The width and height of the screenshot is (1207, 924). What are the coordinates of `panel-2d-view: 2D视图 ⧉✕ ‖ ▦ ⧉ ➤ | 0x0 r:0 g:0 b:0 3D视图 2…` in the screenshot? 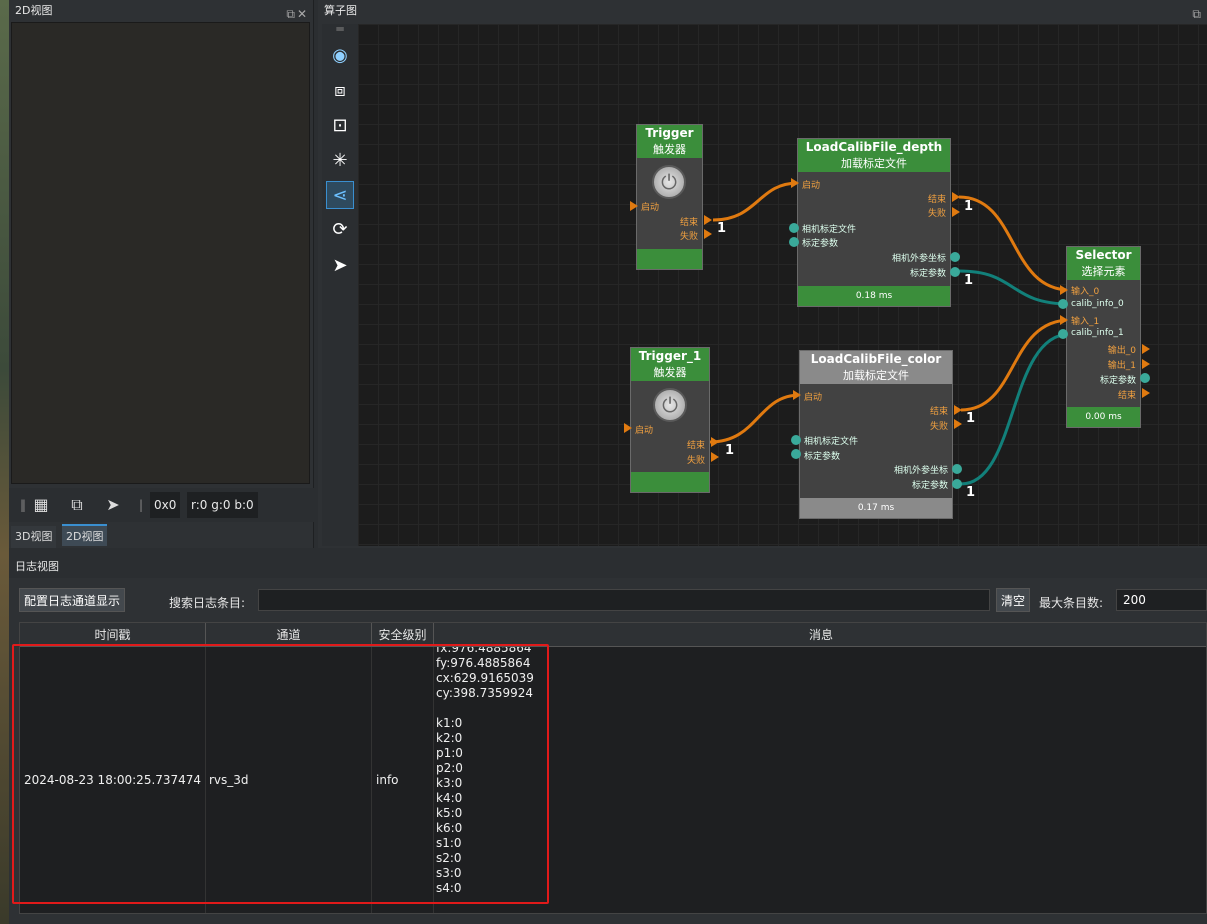 It's located at (161, 274).